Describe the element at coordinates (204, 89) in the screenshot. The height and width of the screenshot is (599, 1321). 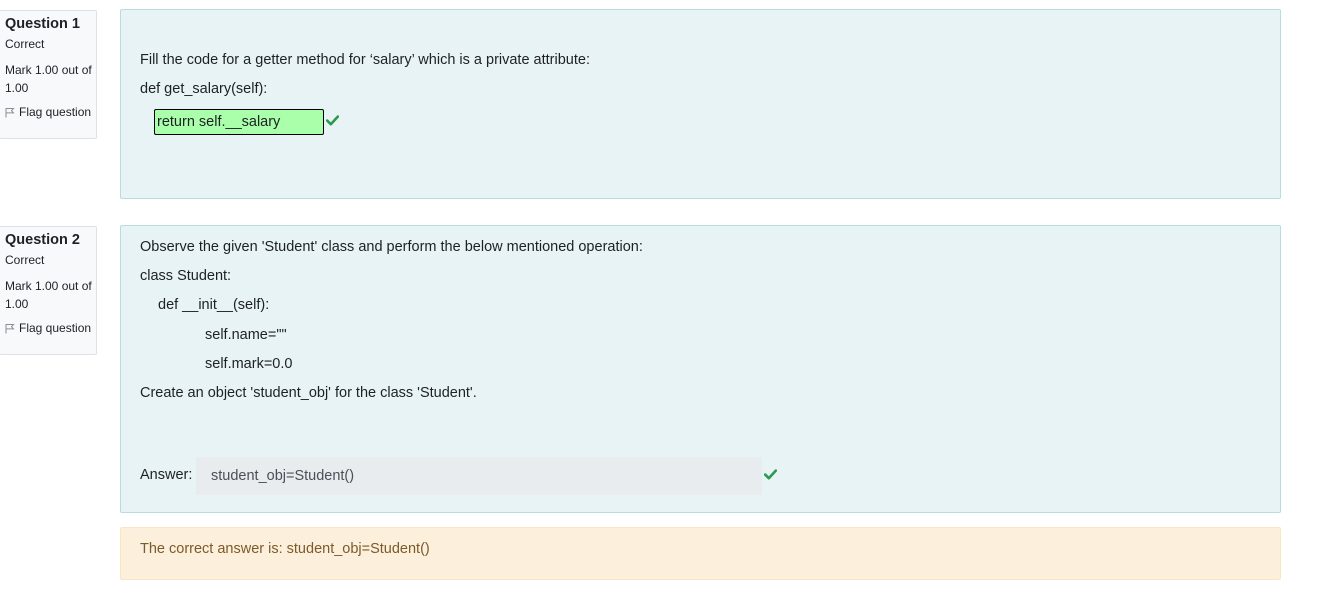
I see `question-1-text-line-2: def get_salary(self):` at that location.